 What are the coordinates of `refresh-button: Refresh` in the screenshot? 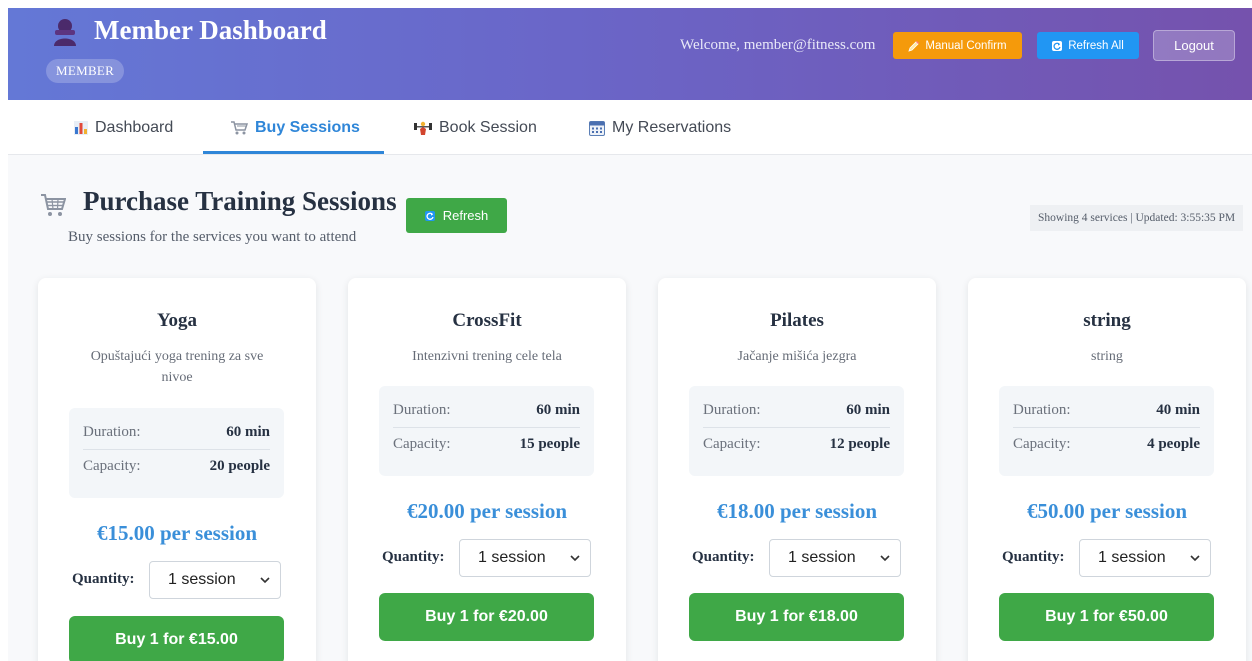 It's located at (456, 215).